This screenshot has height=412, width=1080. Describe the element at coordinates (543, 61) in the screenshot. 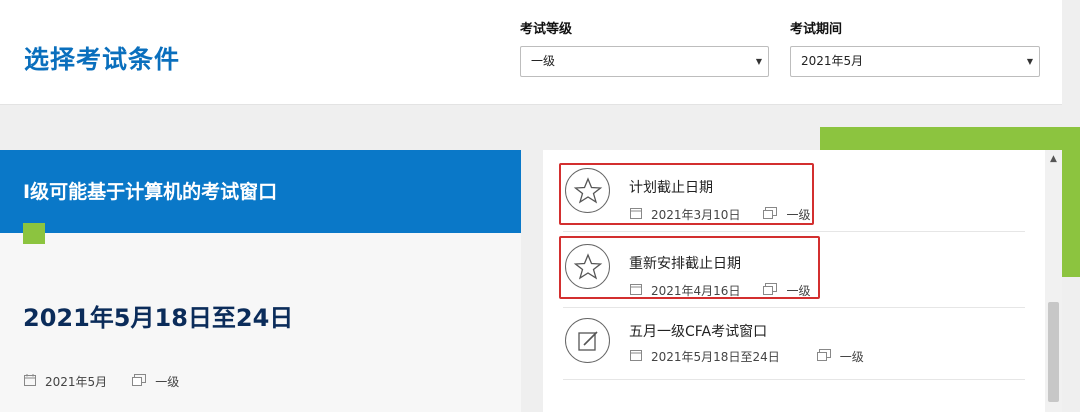

I see `exam-level-value: 一级` at that location.